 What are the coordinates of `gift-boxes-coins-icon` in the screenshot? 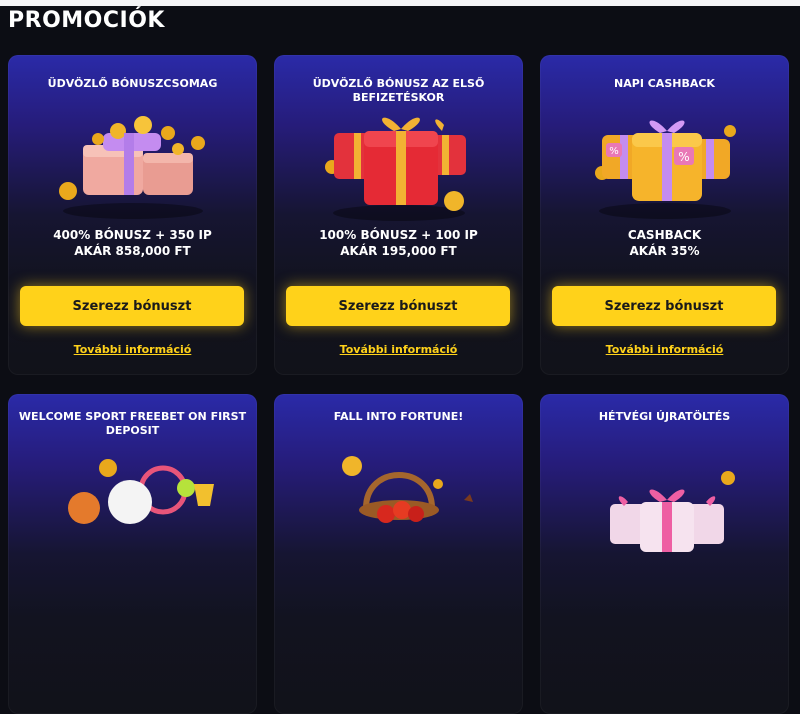 It's located at (132, 163).